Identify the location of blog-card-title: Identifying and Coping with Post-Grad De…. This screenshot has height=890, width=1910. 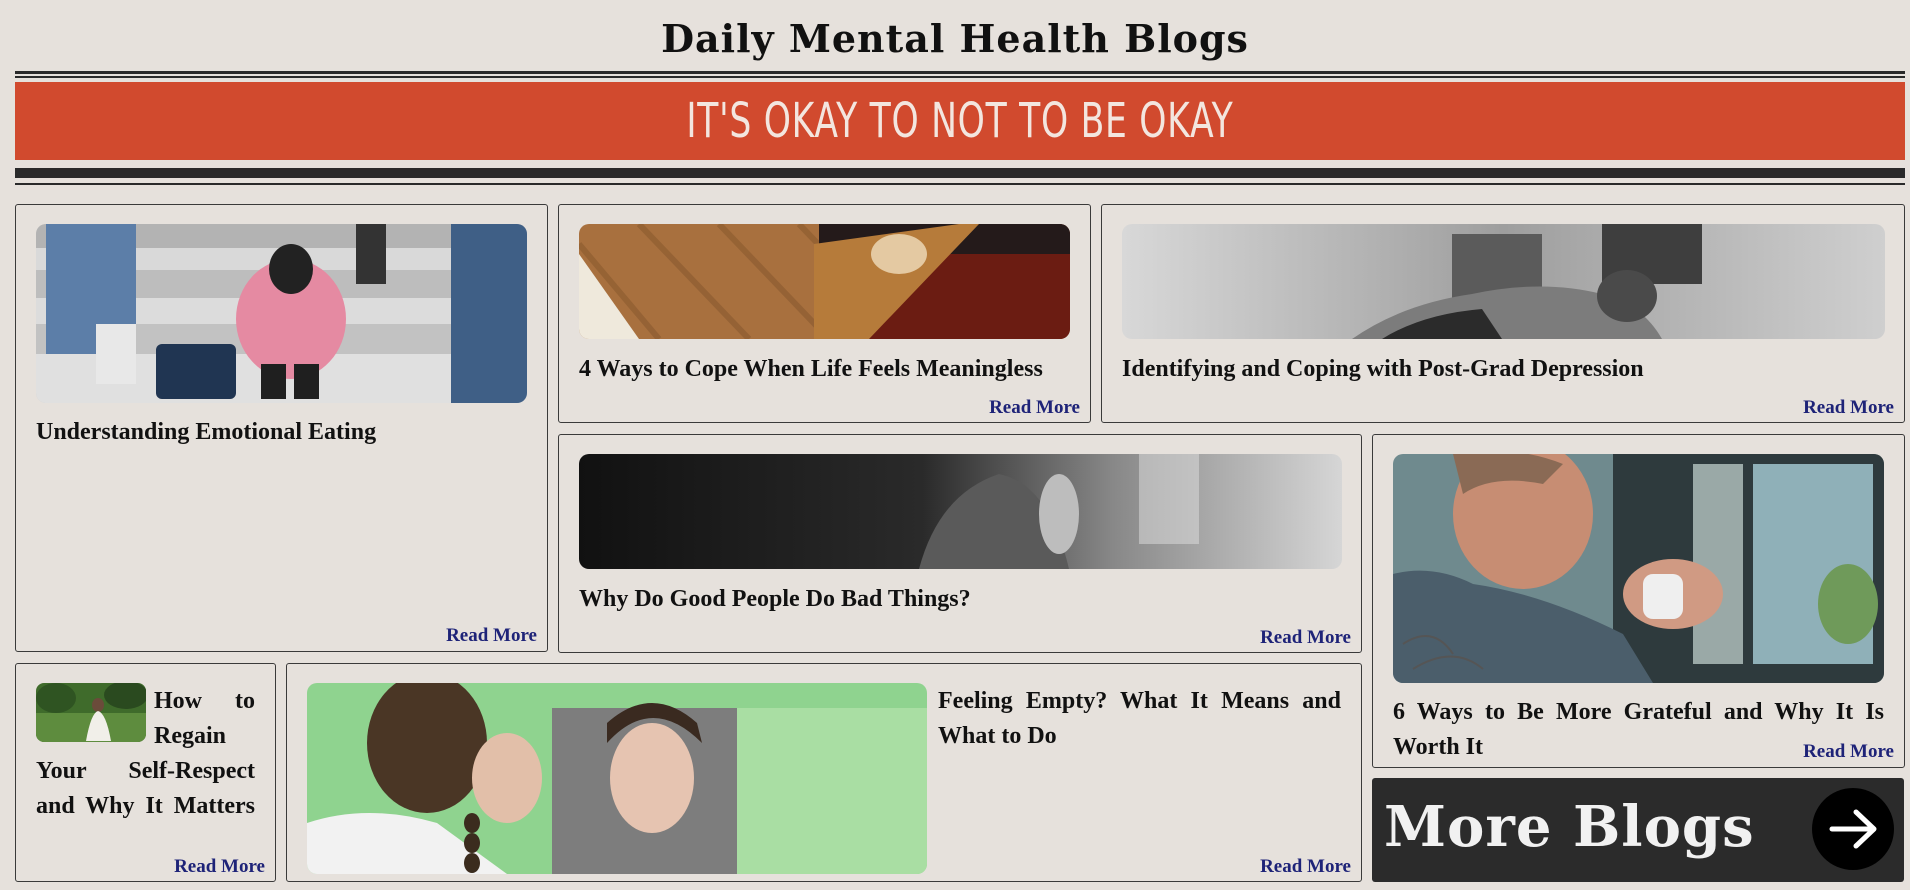
(1503, 369).